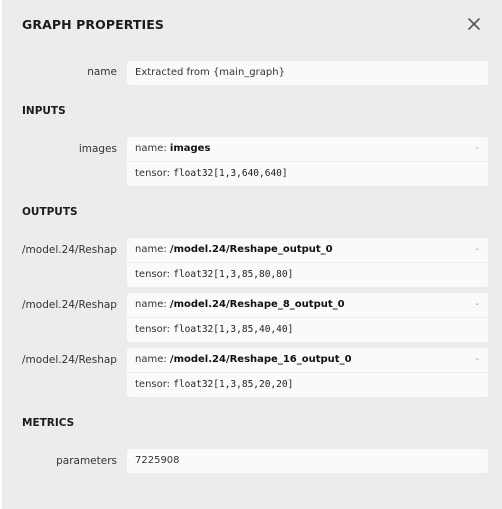 This screenshot has height=509, width=502. Describe the element at coordinates (93, 24) in the screenshot. I see `panel-title: GRAPH PROPERTIES` at that location.